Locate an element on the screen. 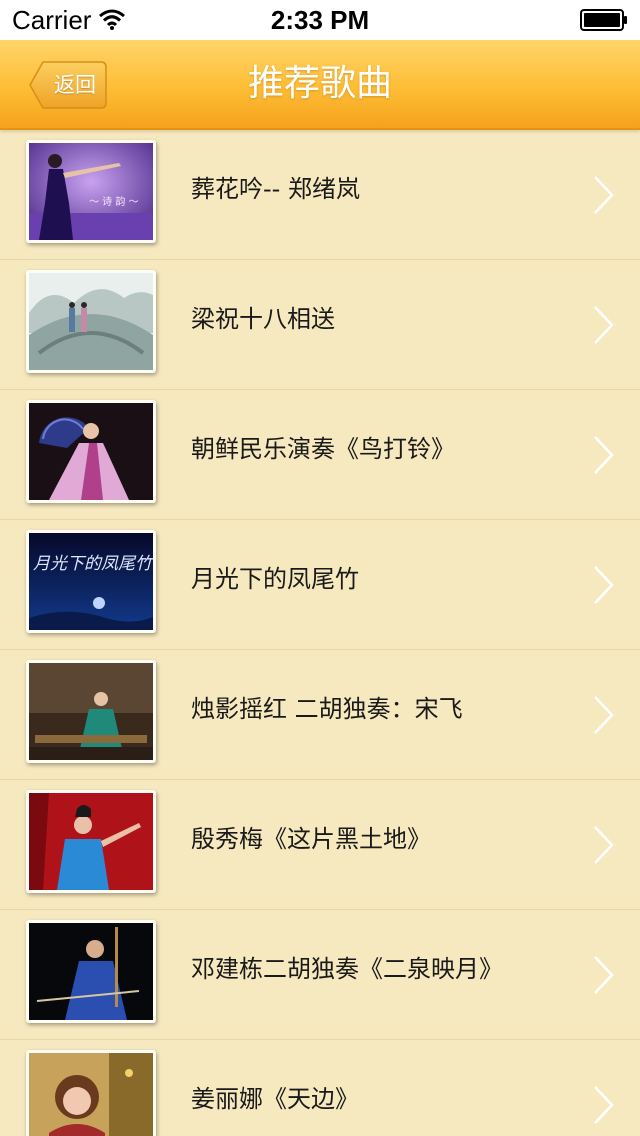  song-list-item: 梁祝十八相送 is located at coordinates (320, 325).